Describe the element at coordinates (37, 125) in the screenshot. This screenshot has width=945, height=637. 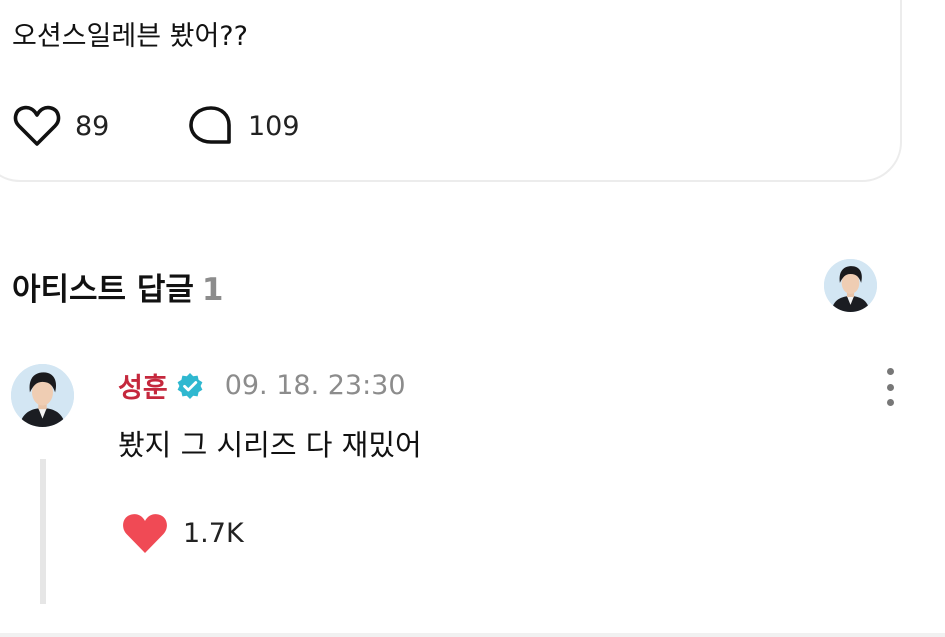
I see `heart-outline-icon` at that location.